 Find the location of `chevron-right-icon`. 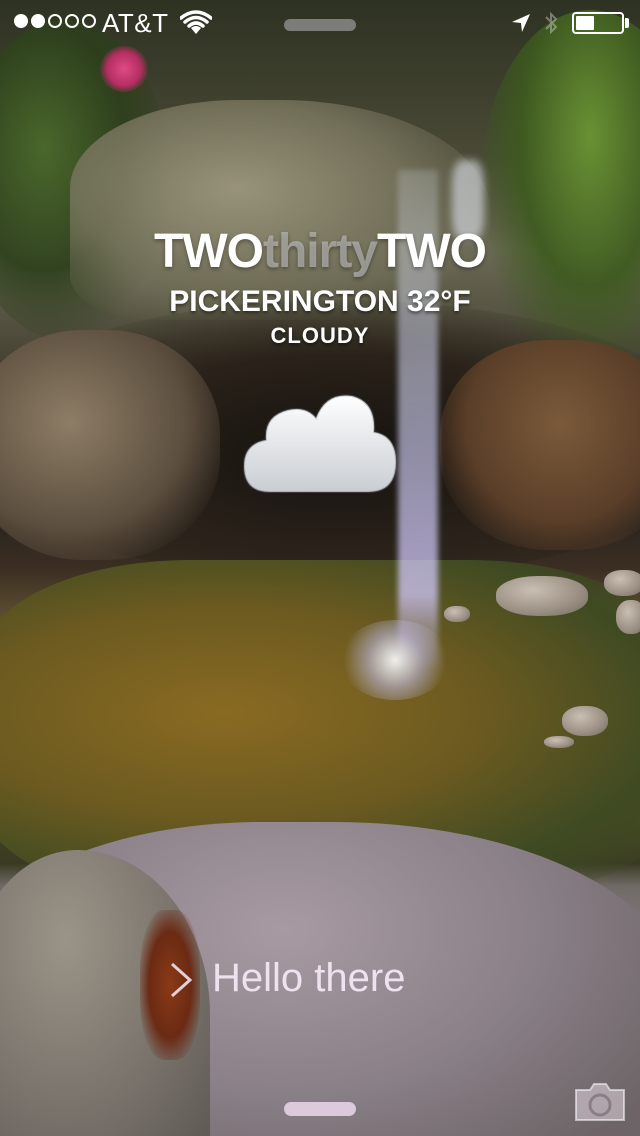

chevron-right-icon is located at coordinates (182, 980).